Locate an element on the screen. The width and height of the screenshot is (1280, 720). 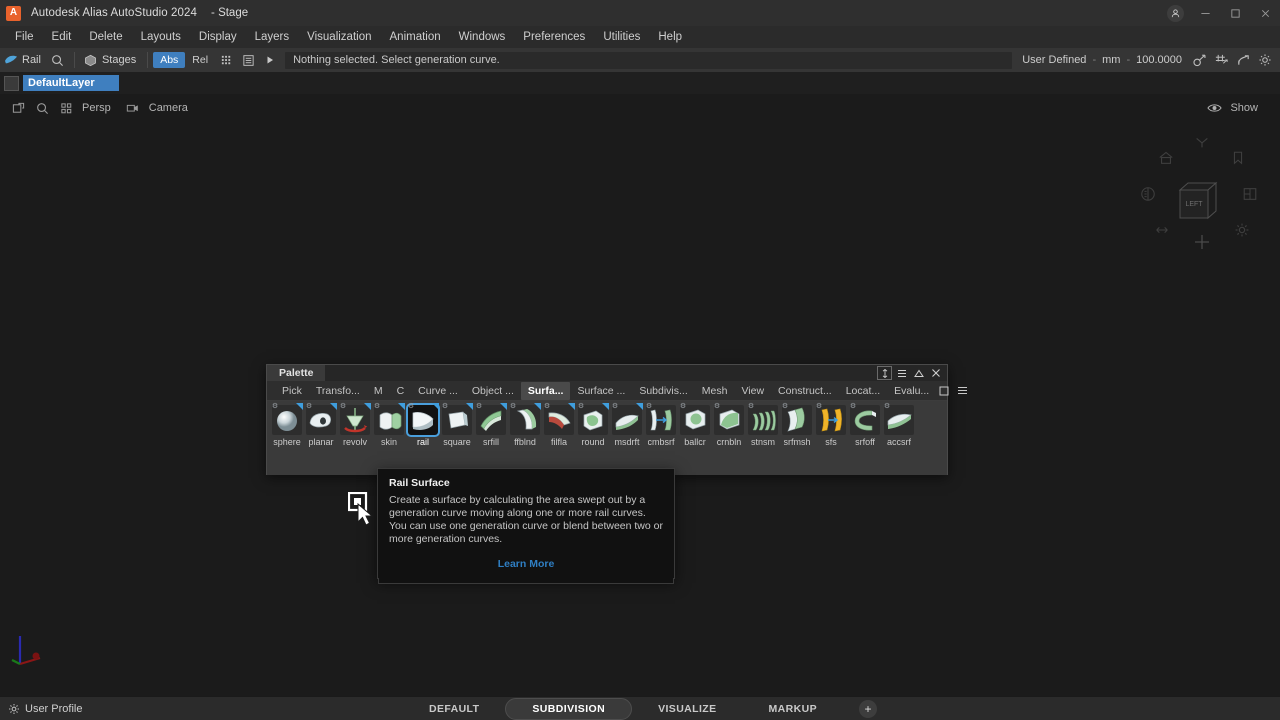
maximize-button is located at coordinates (1235, 13).